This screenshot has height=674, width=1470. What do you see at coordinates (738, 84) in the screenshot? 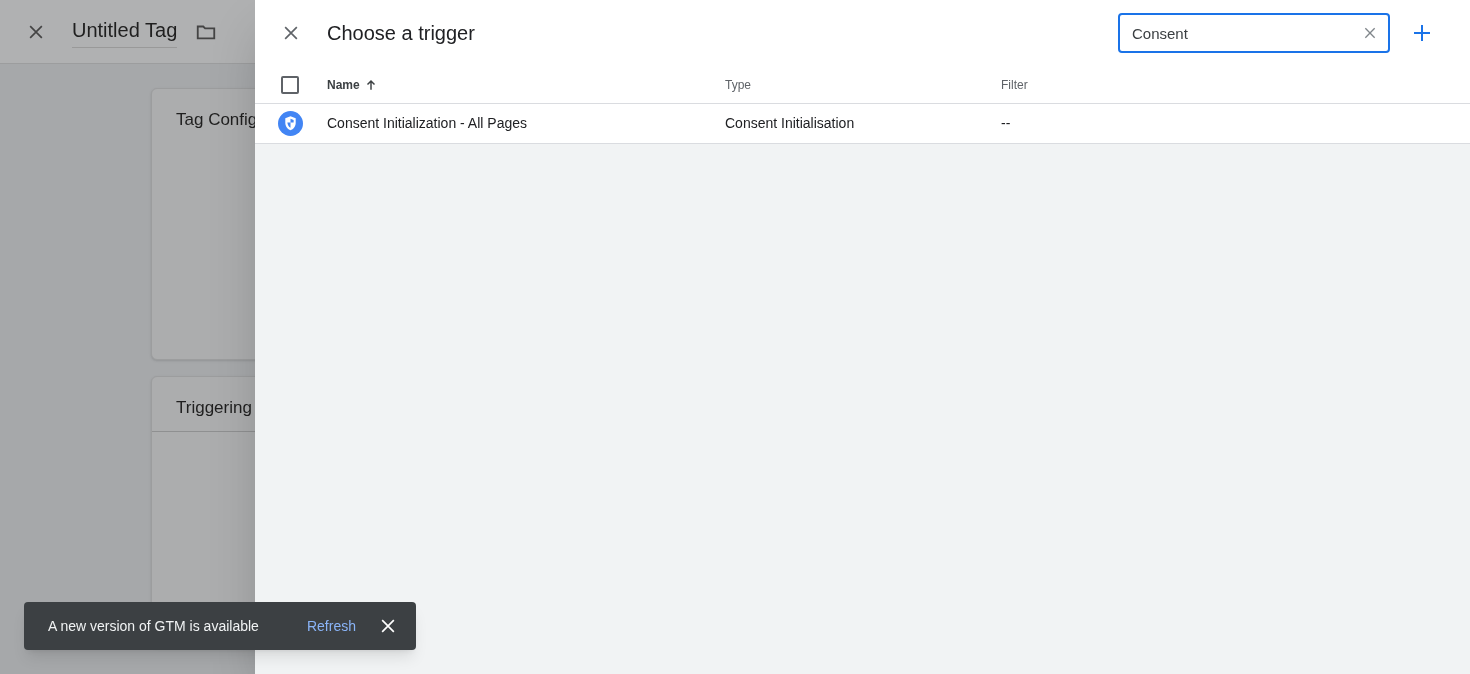
I see `column-header: Type` at bounding box center [738, 84].